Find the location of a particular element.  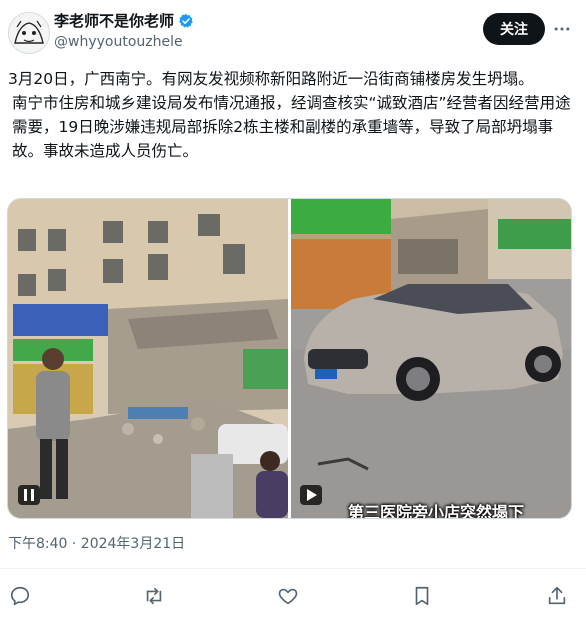

reply-icon is located at coordinates (20, 596).